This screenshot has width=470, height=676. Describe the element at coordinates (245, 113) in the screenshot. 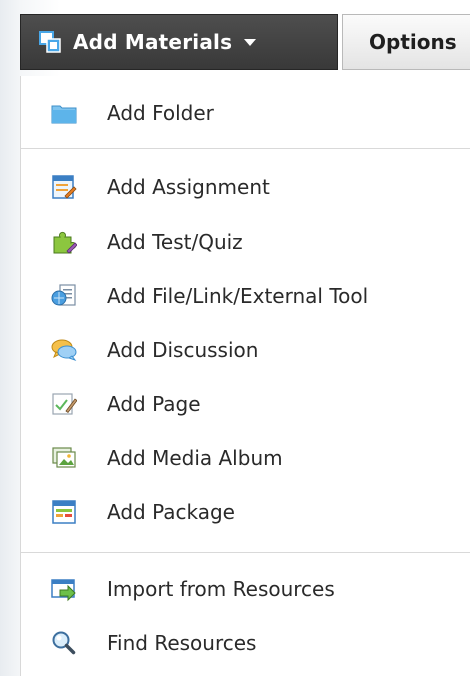

I see `menu-item-add-folder: Add Folder` at that location.